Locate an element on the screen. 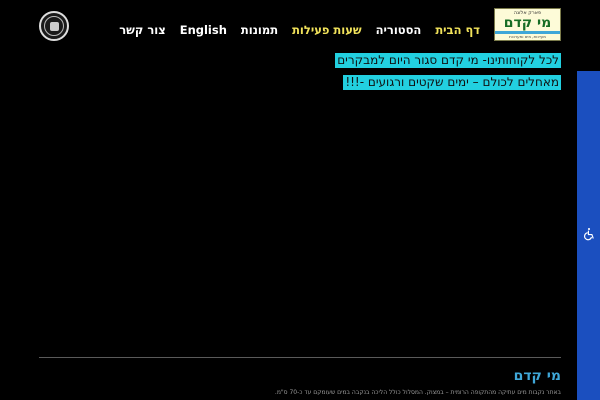 The image size is (600, 400). announcement-wishes-banner: מאחלים לכולם – ימים שקטים ורגועים -!!! is located at coordinates (452, 82).